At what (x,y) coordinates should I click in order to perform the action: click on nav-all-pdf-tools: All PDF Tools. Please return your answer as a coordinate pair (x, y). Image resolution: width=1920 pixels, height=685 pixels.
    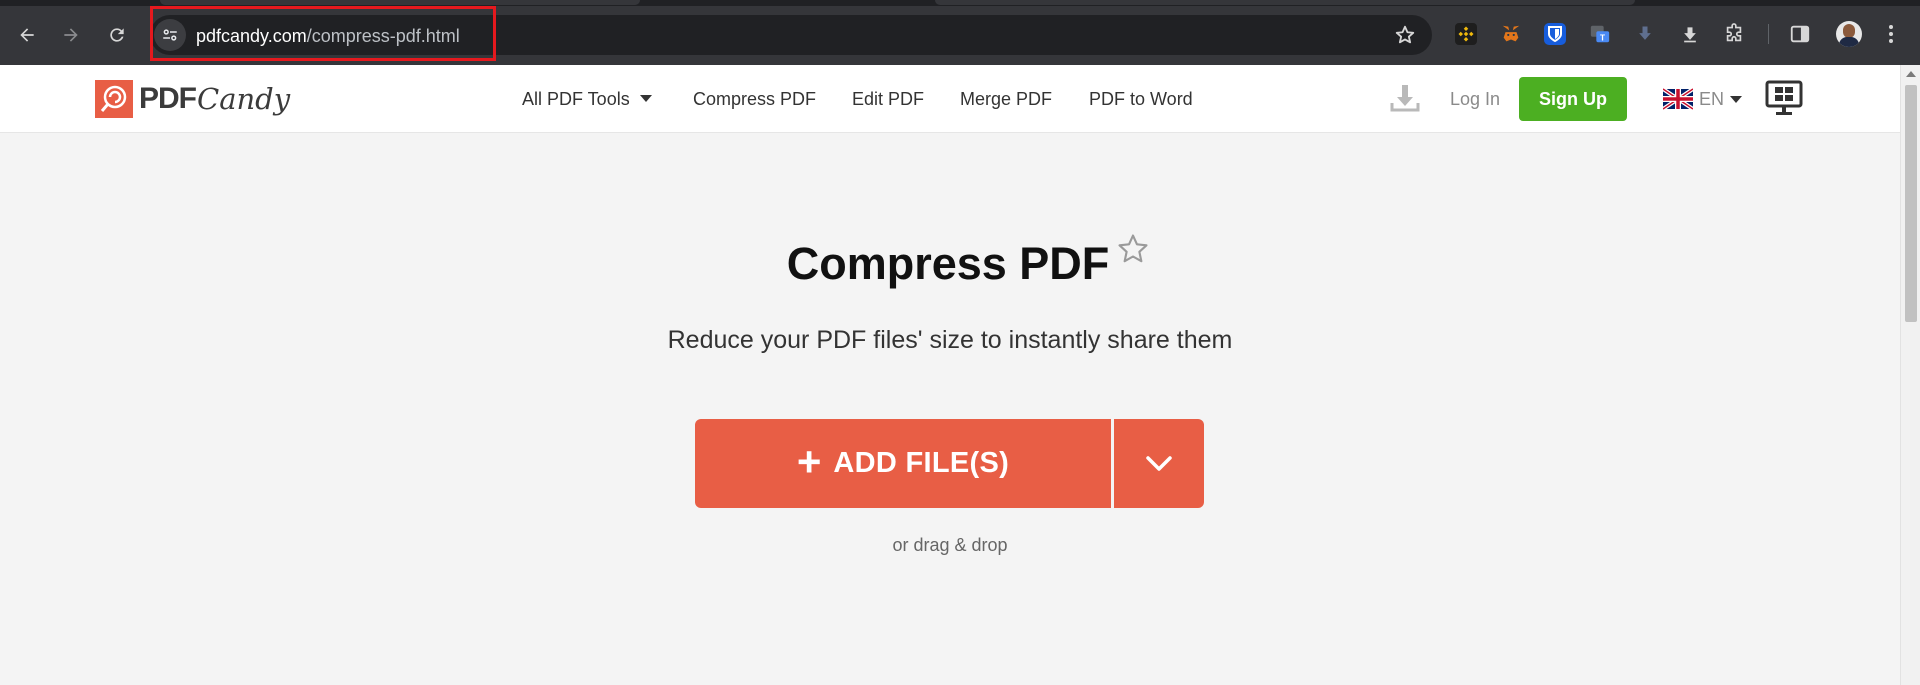
    Looking at the image, I should click on (587, 99).